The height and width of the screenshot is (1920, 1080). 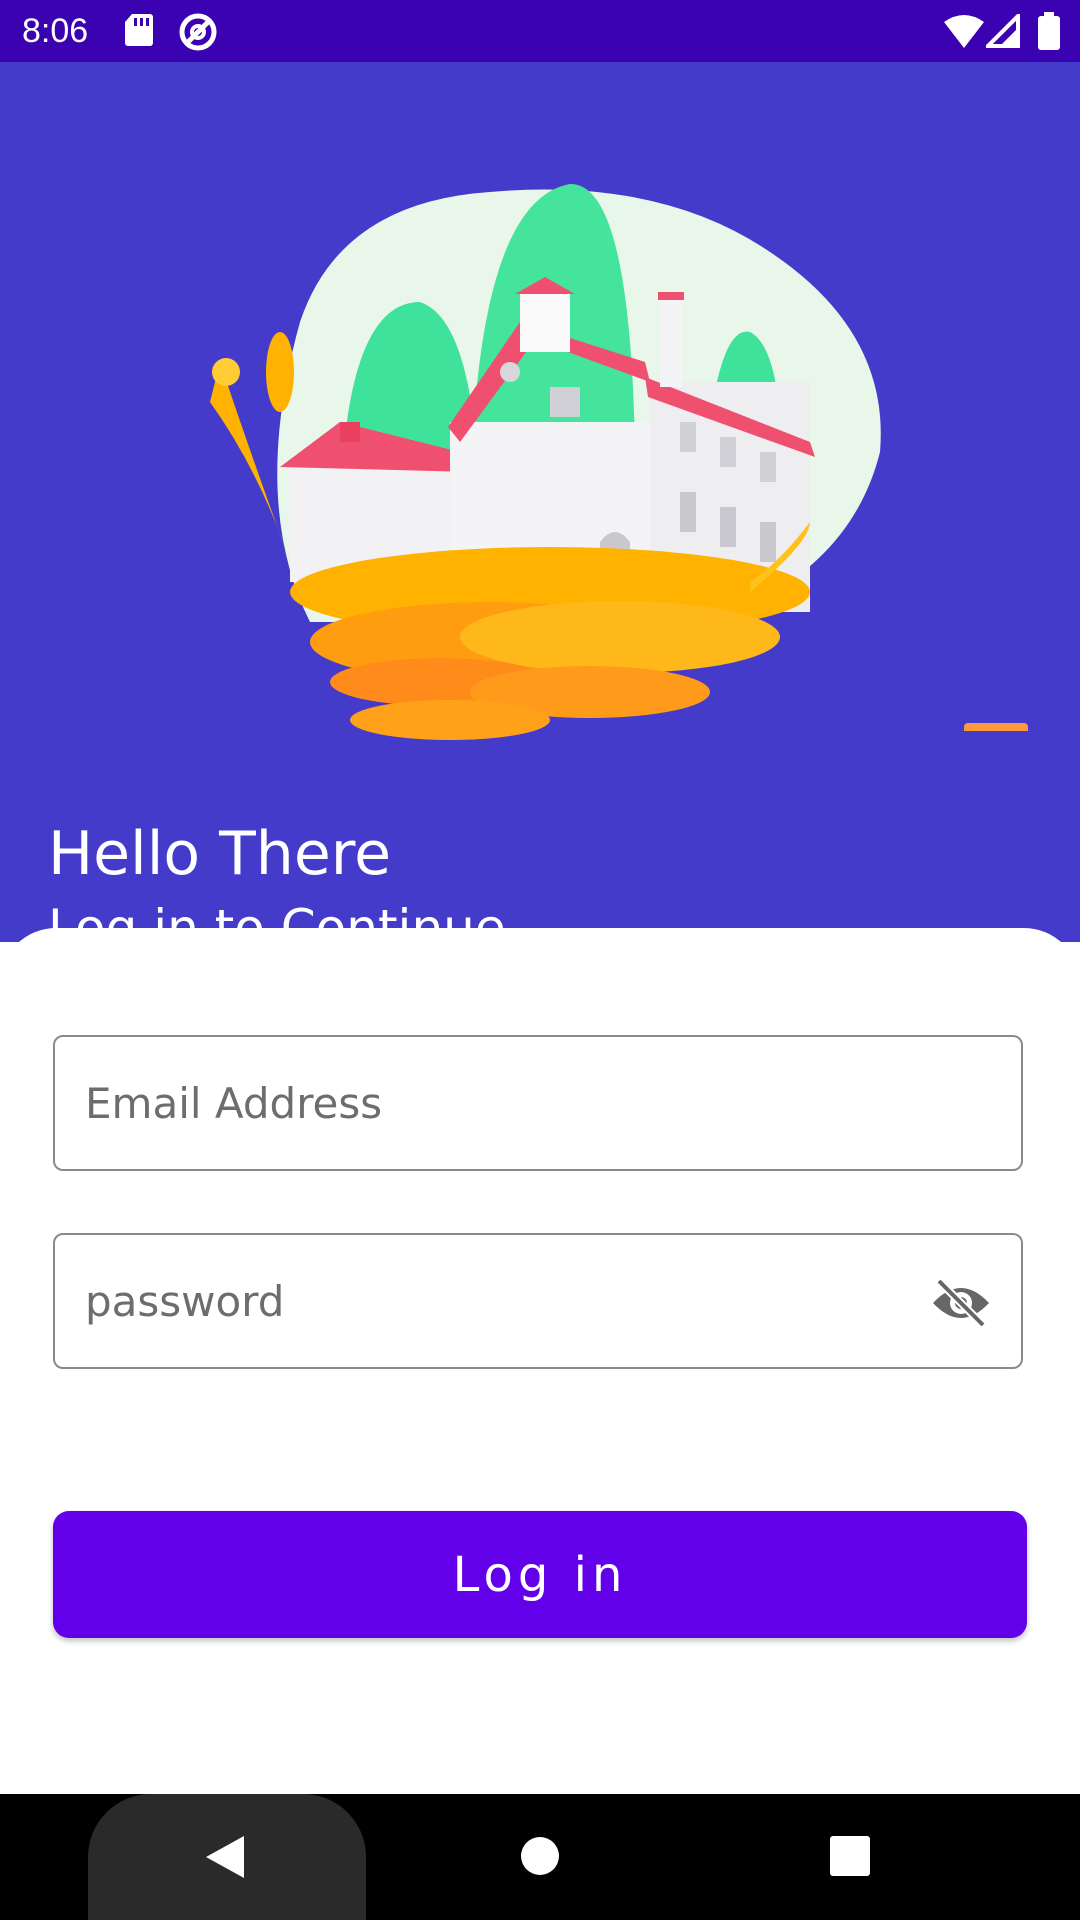 I want to click on home-icon, so click(x=540, y=1856).